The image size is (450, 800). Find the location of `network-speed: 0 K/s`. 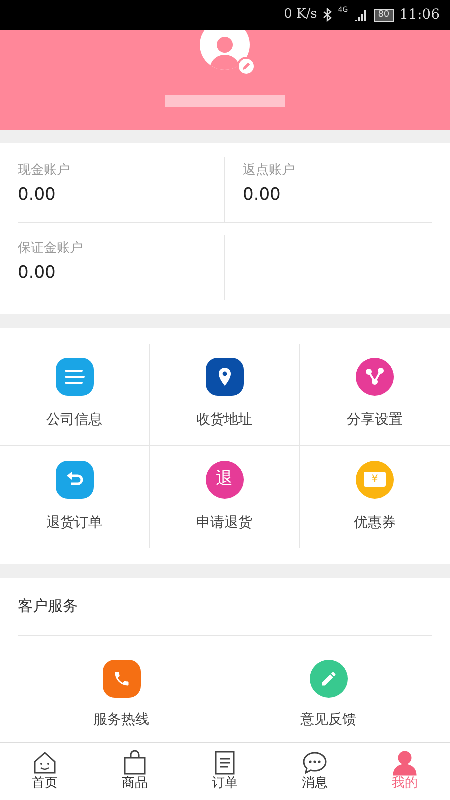

network-speed: 0 K/s is located at coordinates (301, 15).